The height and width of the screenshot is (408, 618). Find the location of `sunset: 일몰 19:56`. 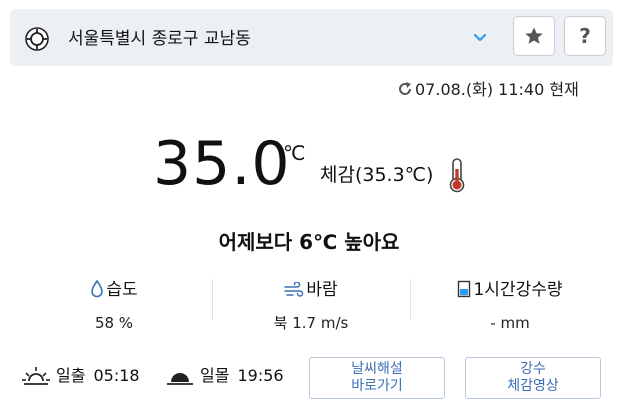

sunset: 일몰 19:56 is located at coordinates (225, 376).